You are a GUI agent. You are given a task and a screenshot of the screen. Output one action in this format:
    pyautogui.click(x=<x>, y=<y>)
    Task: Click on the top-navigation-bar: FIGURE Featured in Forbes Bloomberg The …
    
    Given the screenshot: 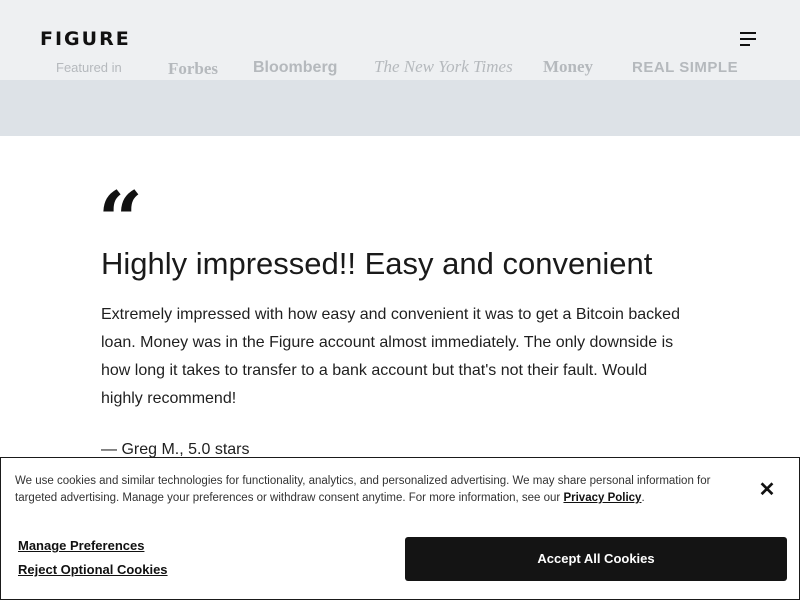 What is the action you would take?
    pyautogui.click(x=400, y=40)
    